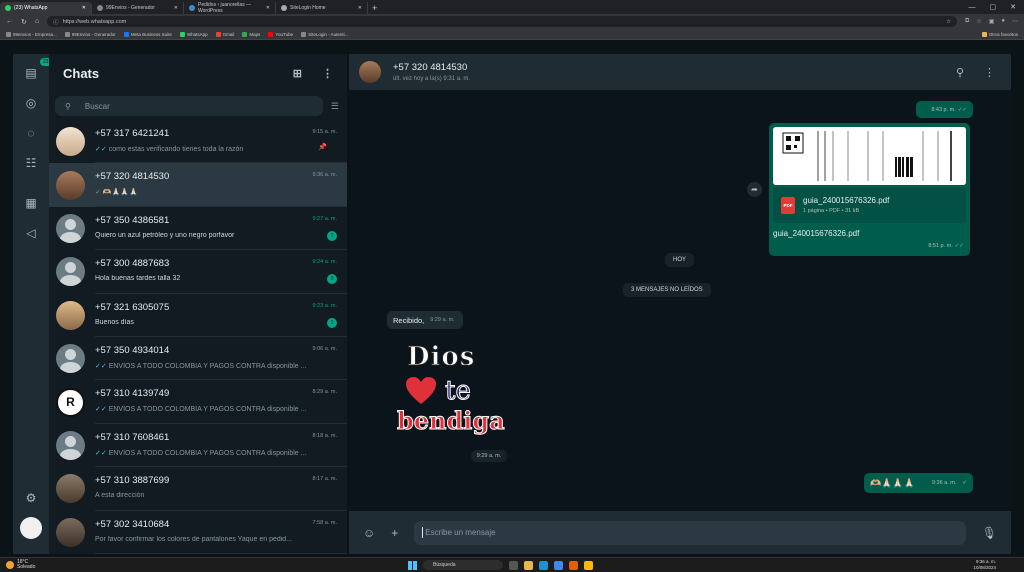  What do you see at coordinates (132, 481) in the screenshot?
I see `chat-name: +57 310 3887699` at bounding box center [132, 481].